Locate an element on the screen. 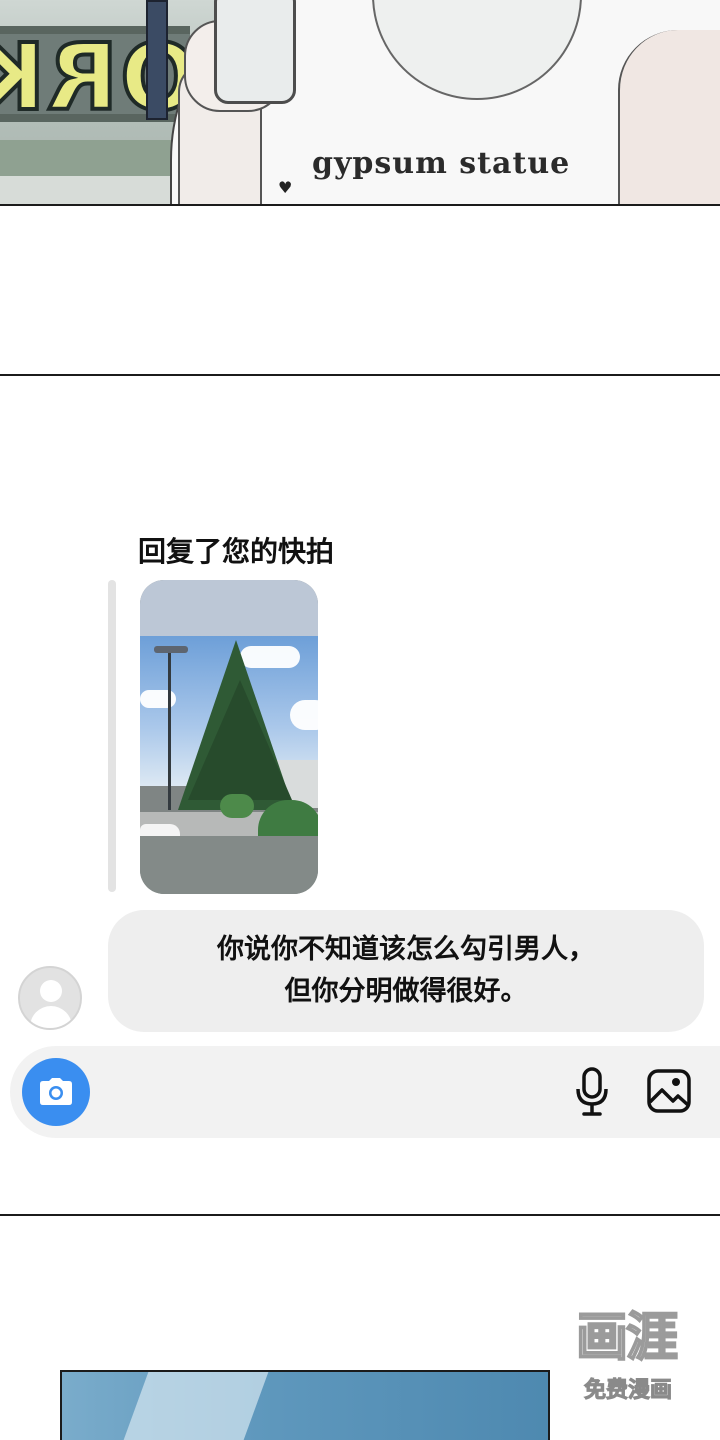 The height and width of the screenshot is (1440, 720). snapshot-top-band is located at coordinates (229, 609).